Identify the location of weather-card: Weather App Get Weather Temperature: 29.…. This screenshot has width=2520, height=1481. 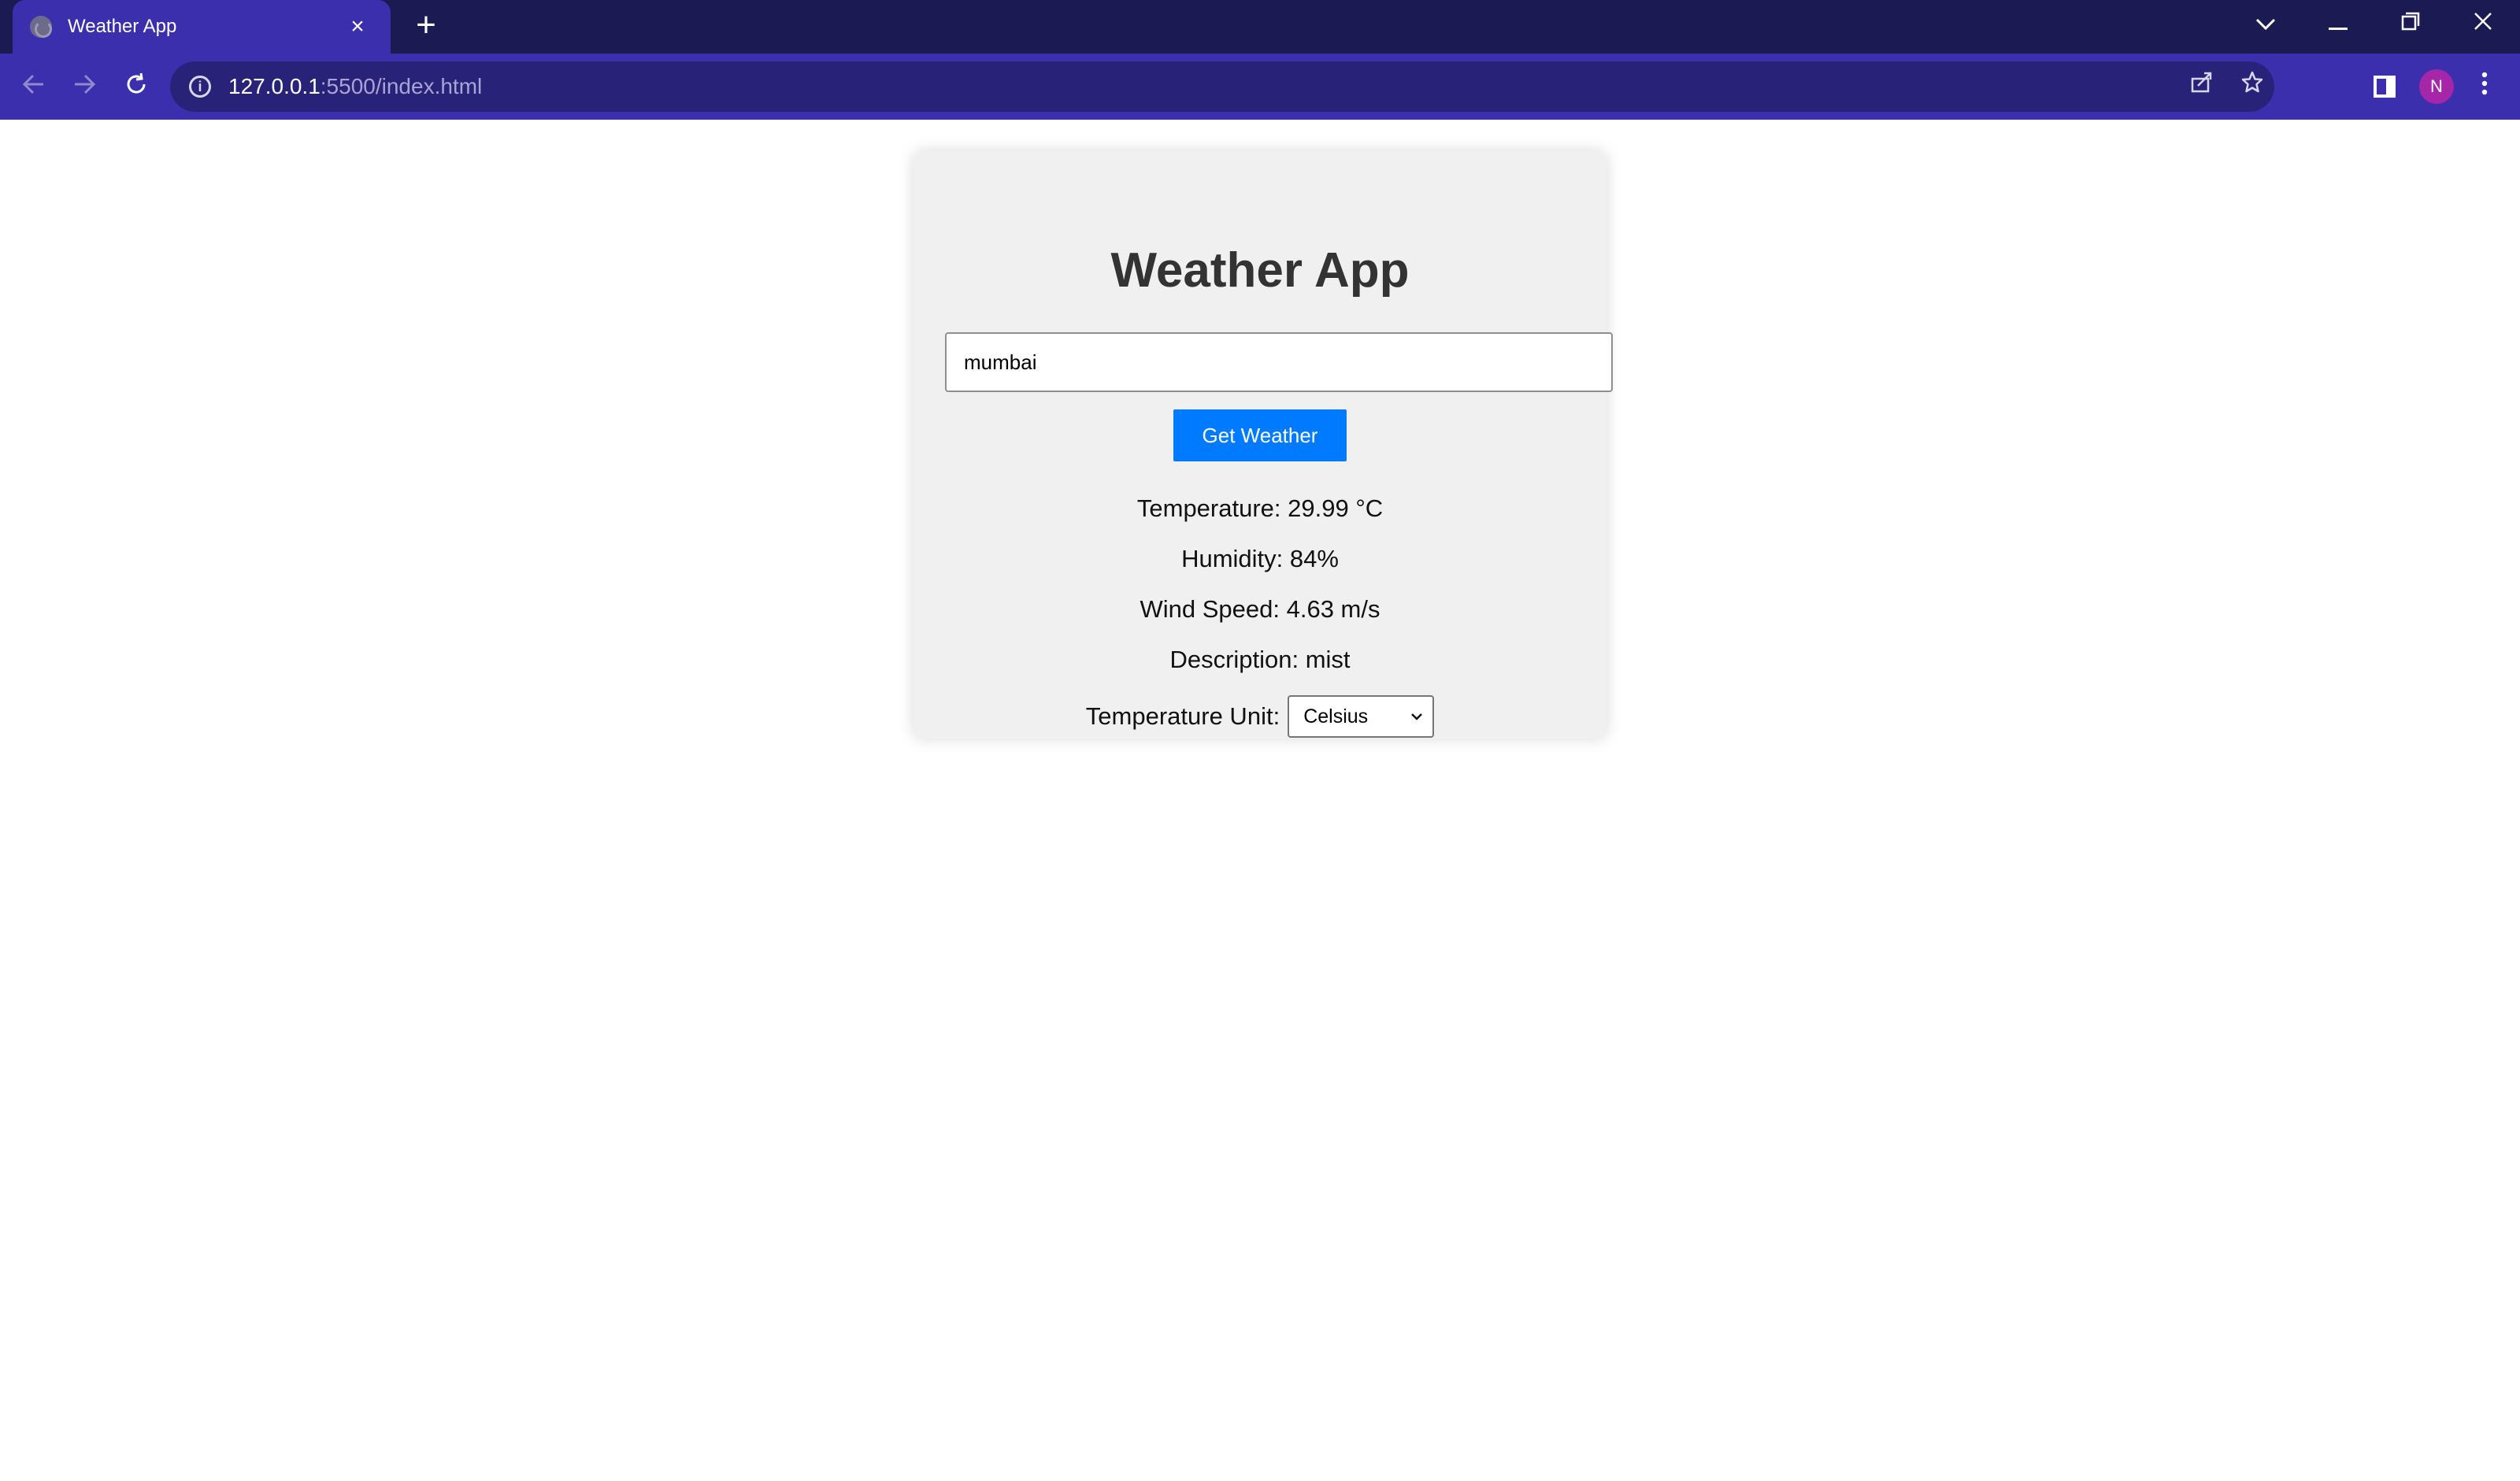
(1263, 445).